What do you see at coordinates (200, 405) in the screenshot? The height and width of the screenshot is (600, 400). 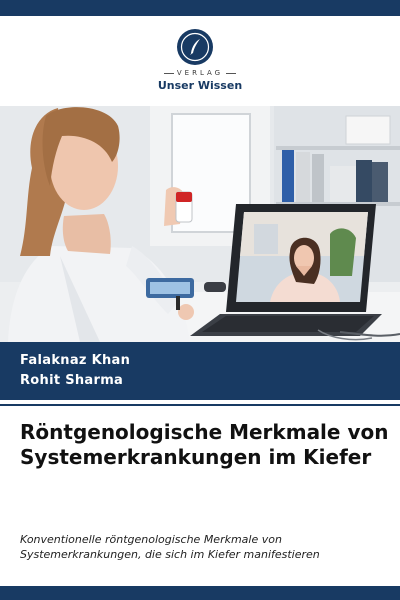 I see `divider-rule` at bounding box center [200, 405].